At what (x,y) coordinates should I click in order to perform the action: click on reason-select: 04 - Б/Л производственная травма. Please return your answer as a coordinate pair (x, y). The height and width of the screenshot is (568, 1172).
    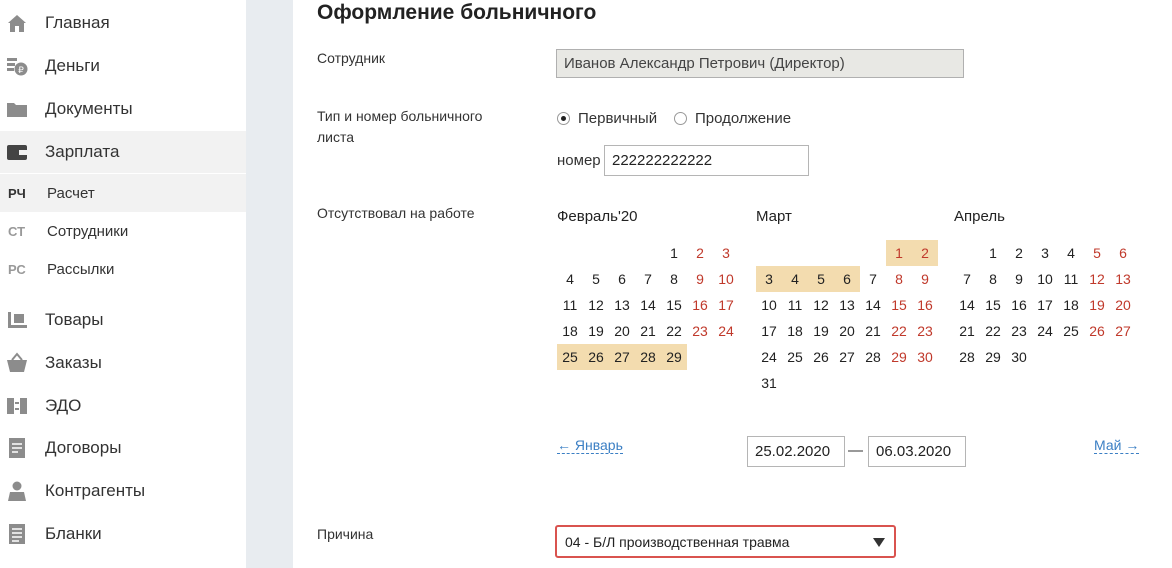
    Looking at the image, I should click on (725, 541).